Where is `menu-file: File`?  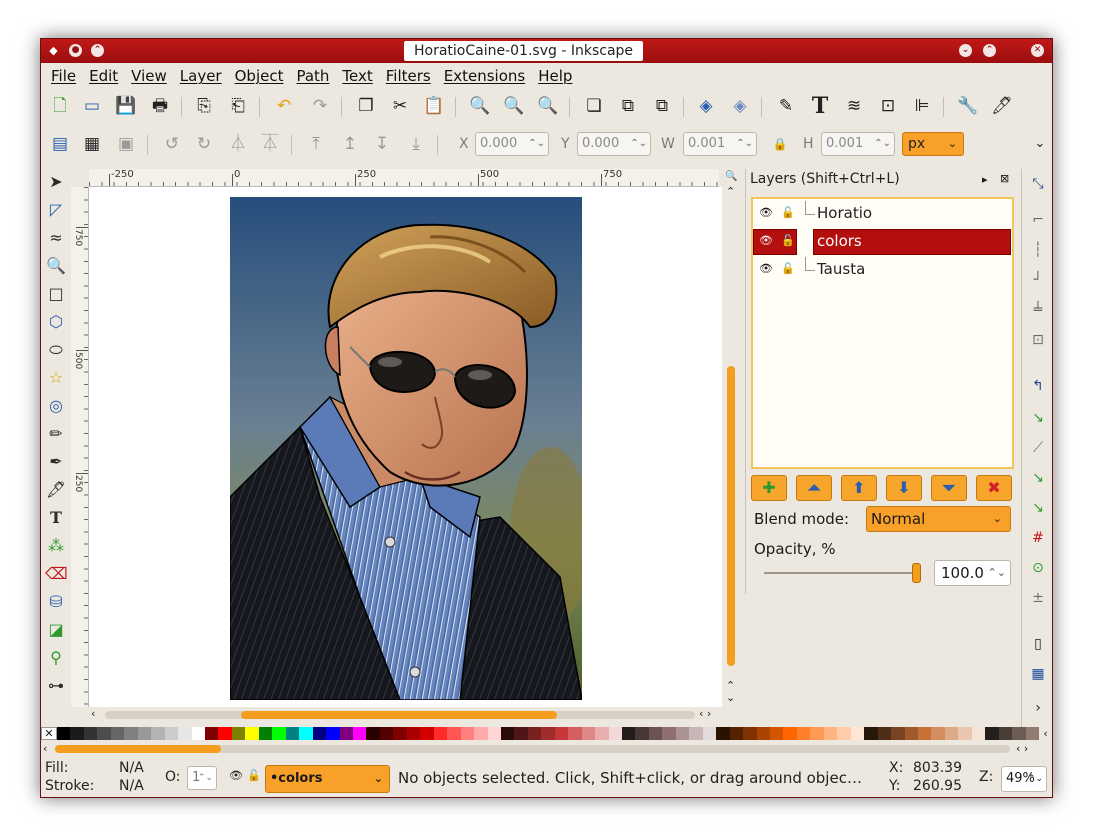
menu-file: File is located at coordinates (63, 76).